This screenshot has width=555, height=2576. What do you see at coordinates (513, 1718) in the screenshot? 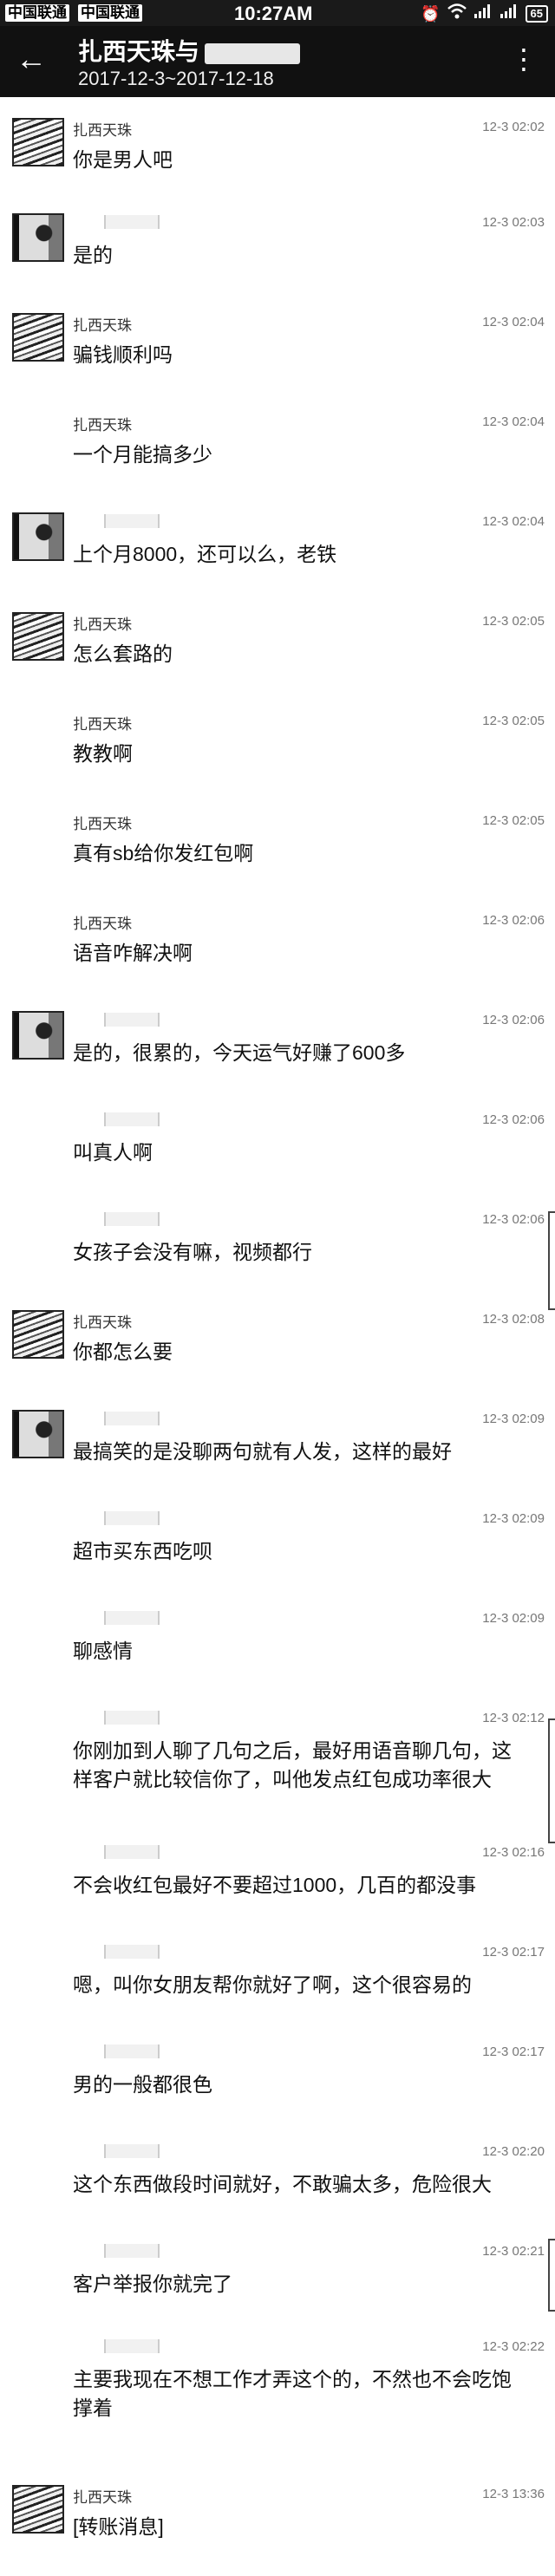
I see `message-time: 12-3 02:12` at bounding box center [513, 1718].